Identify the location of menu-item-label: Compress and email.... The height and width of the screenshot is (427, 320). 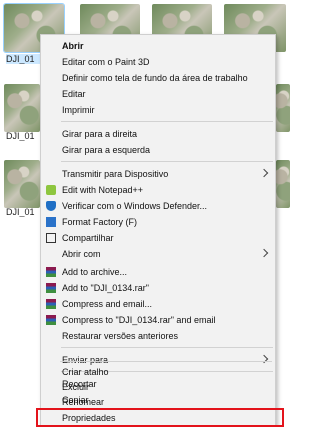
(107, 304).